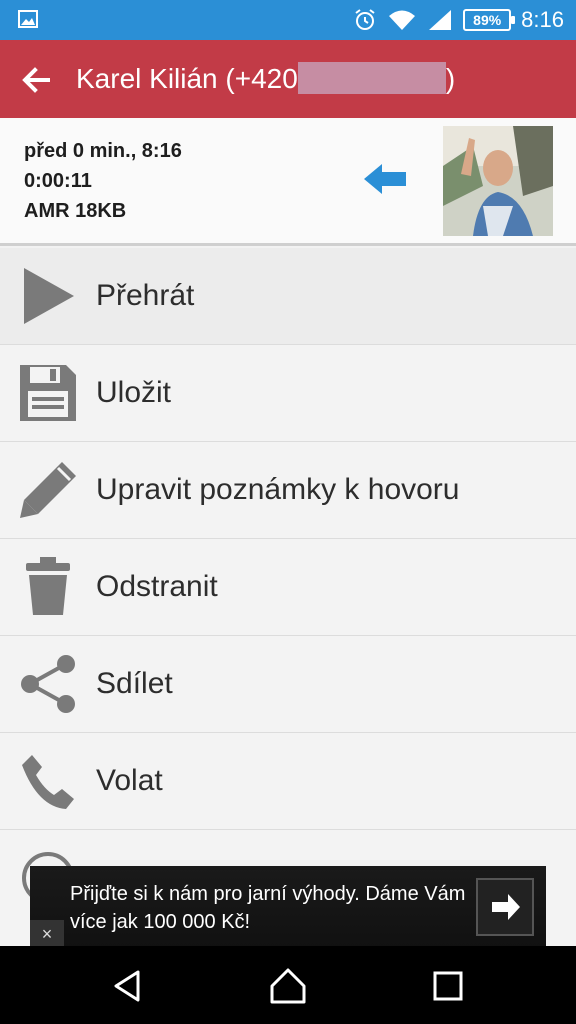 Image resolution: width=576 pixels, height=1024 pixels. I want to click on phone-icon, so click(48, 782).